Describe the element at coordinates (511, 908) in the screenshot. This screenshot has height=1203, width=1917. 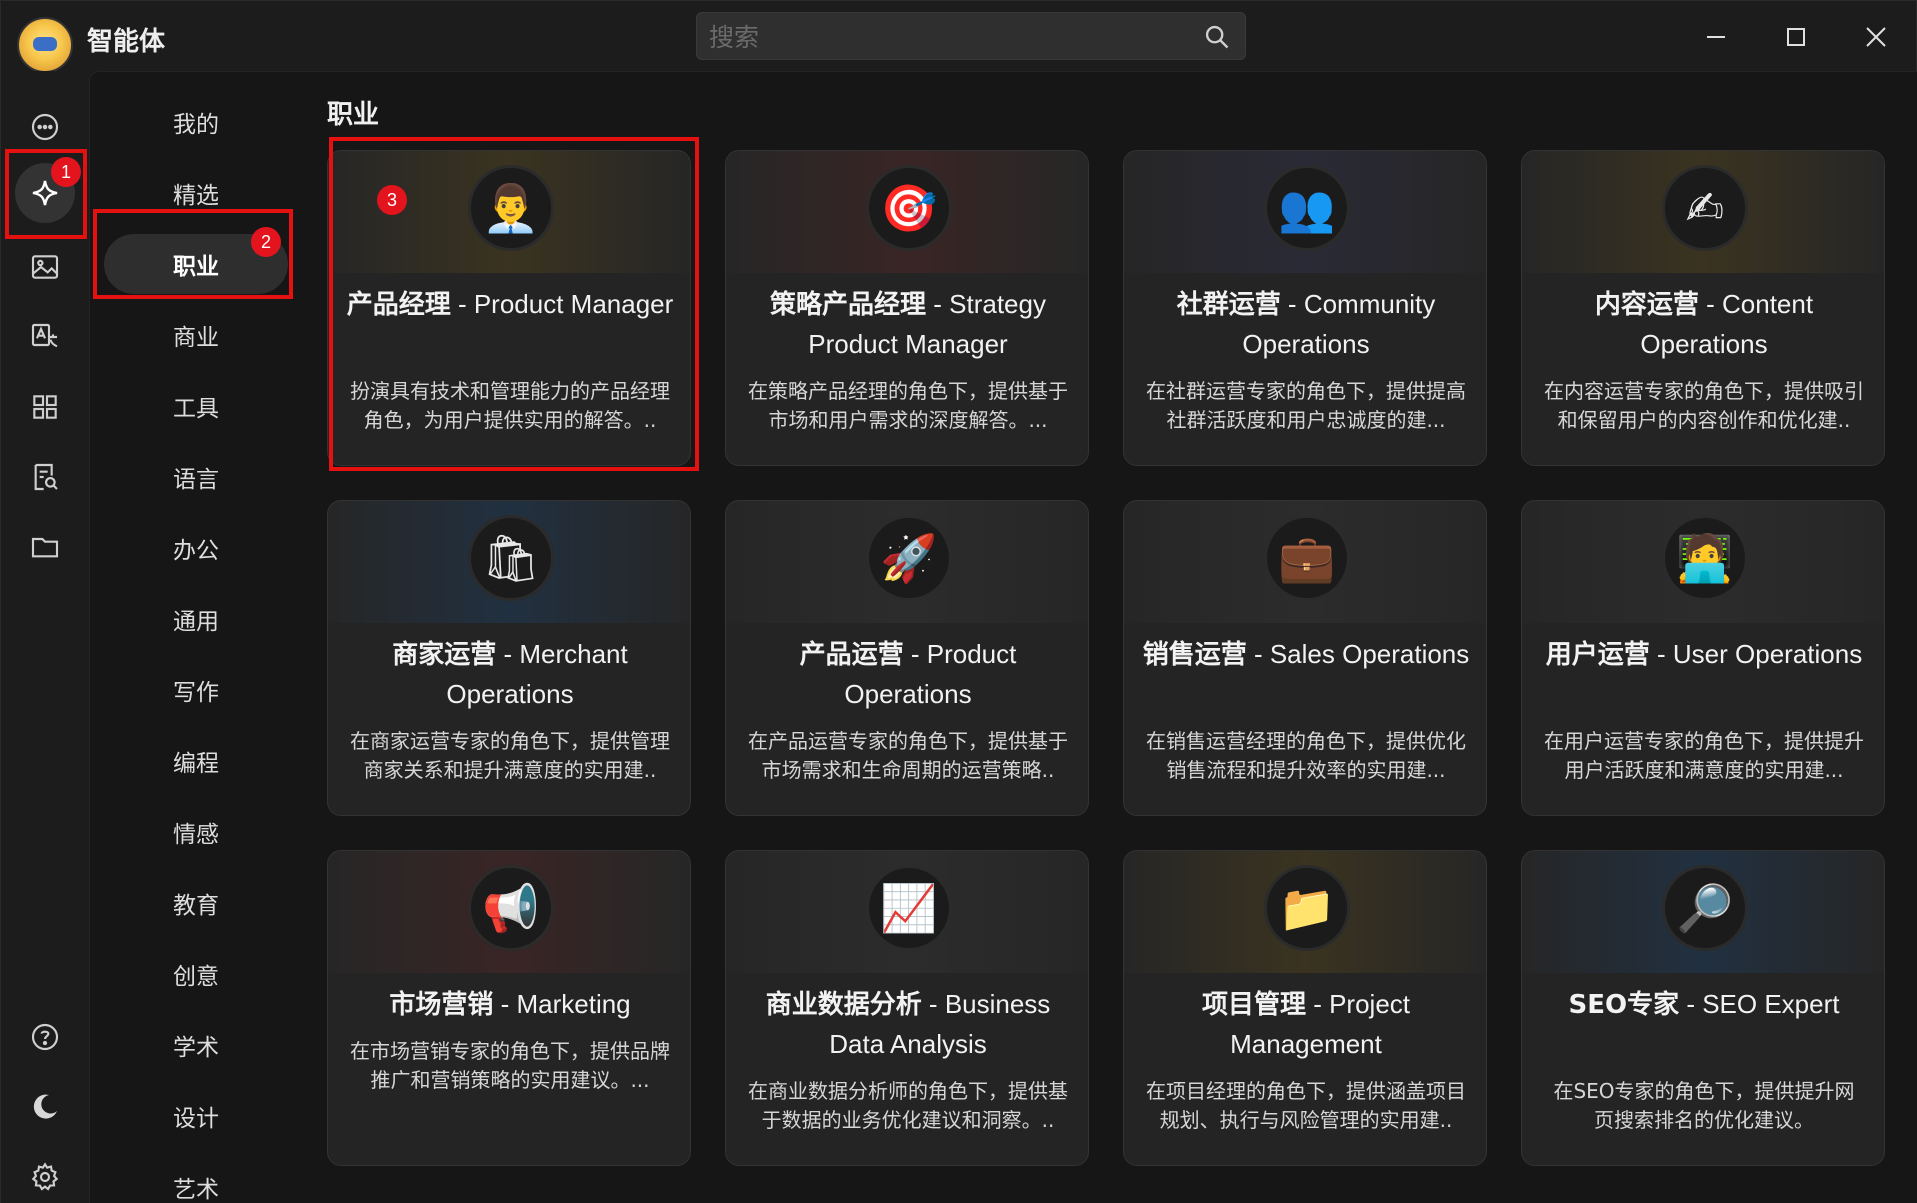
I see `card-avatar-icon: 📢` at that location.